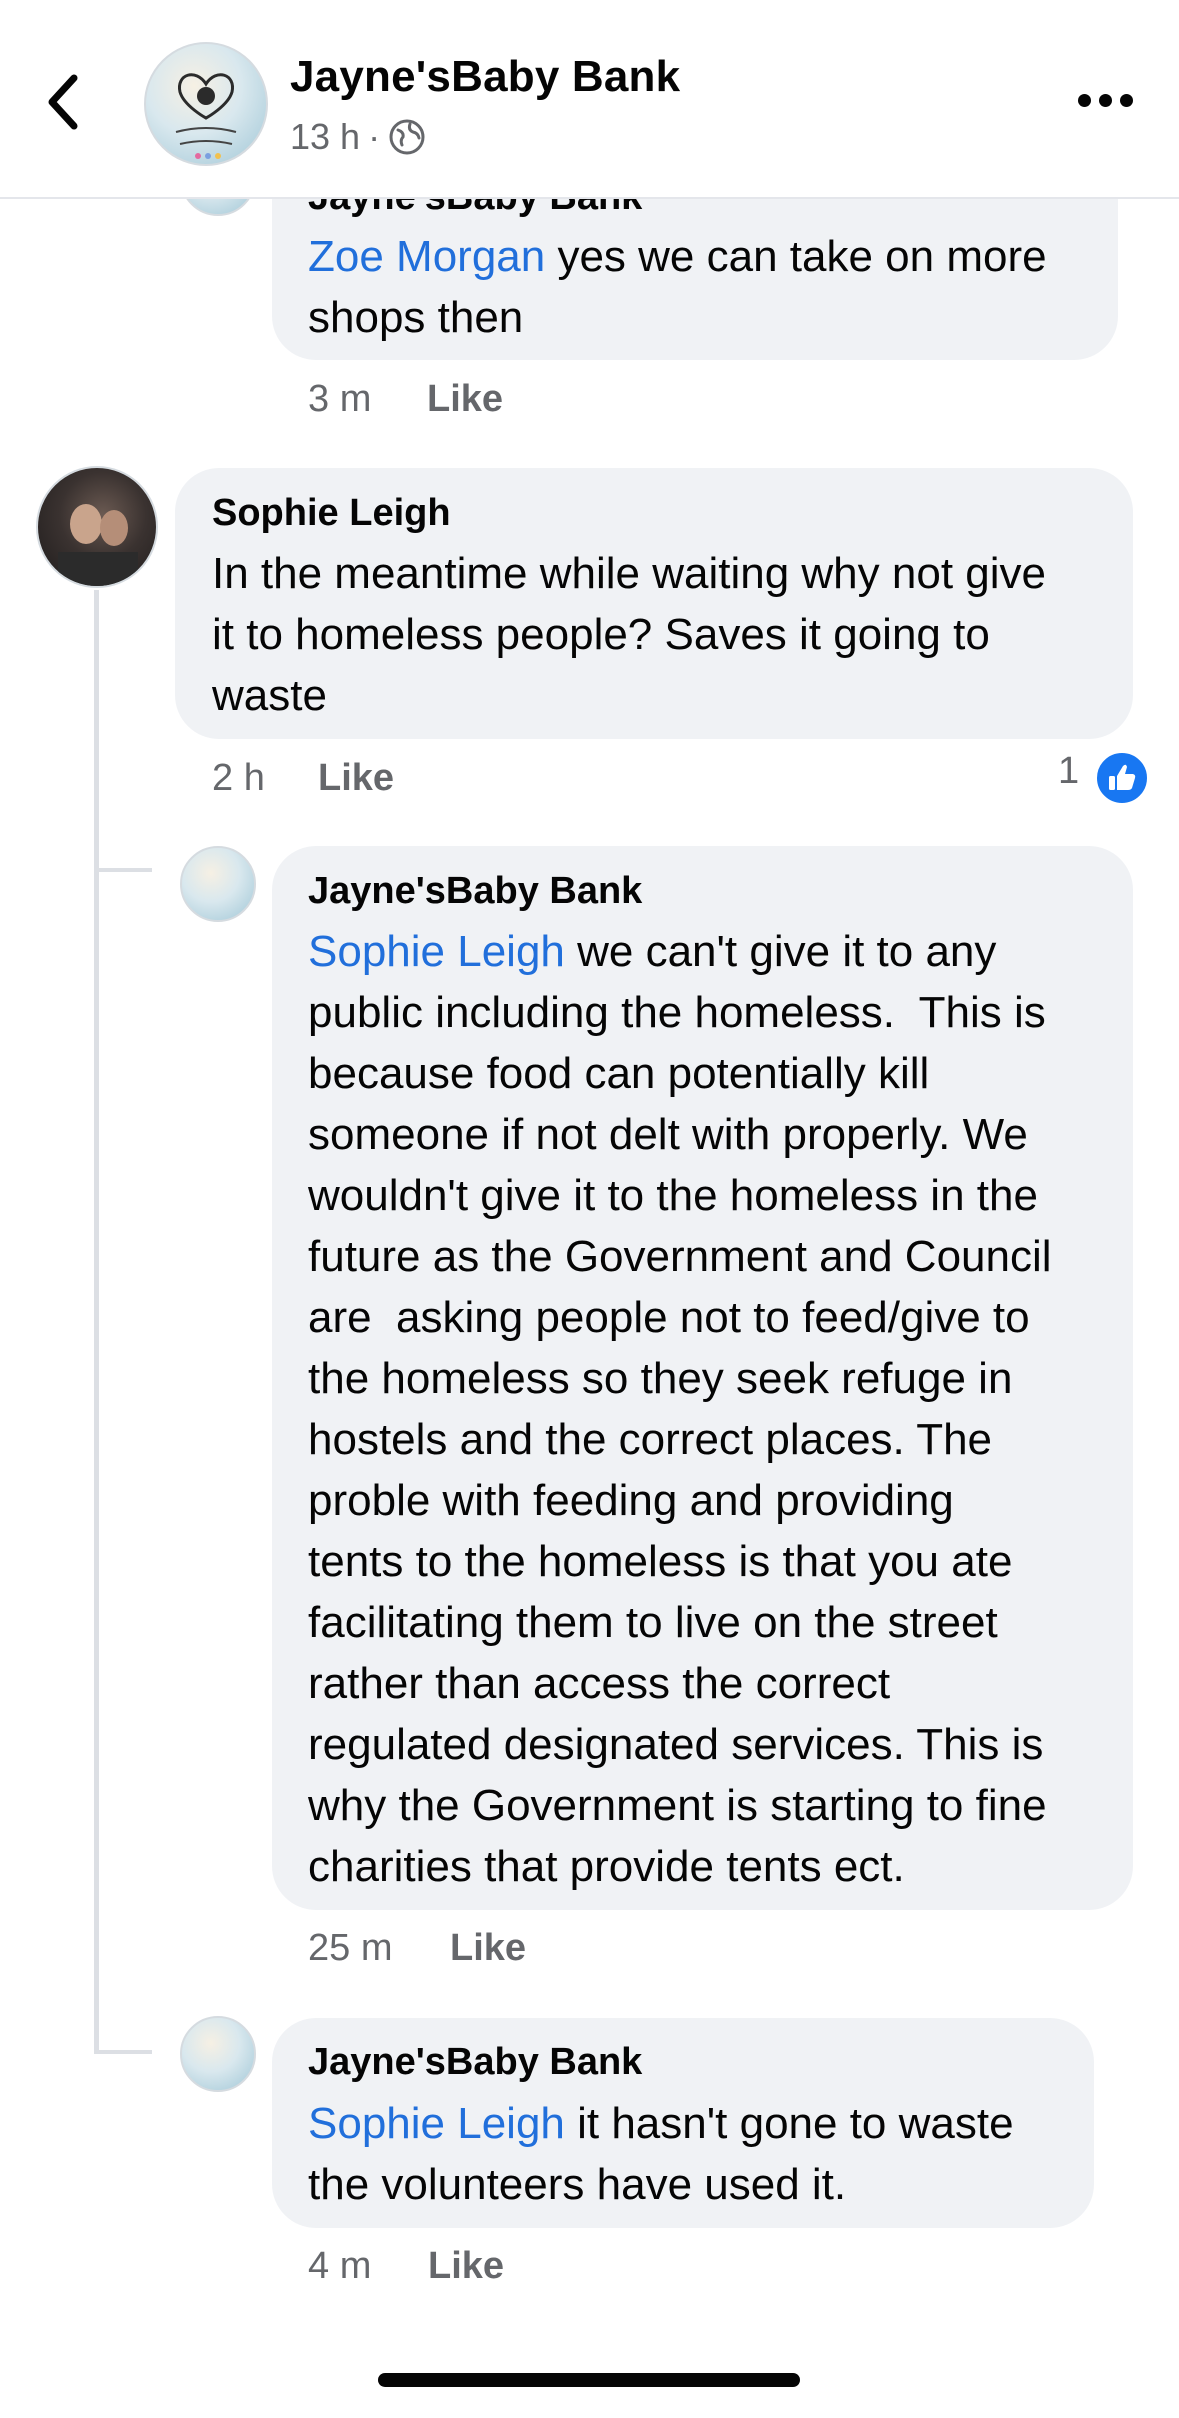 Image resolution: width=1179 pixels, height=2418 pixels. I want to click on comment-author: Sophie Leigh, so click(331, 513).